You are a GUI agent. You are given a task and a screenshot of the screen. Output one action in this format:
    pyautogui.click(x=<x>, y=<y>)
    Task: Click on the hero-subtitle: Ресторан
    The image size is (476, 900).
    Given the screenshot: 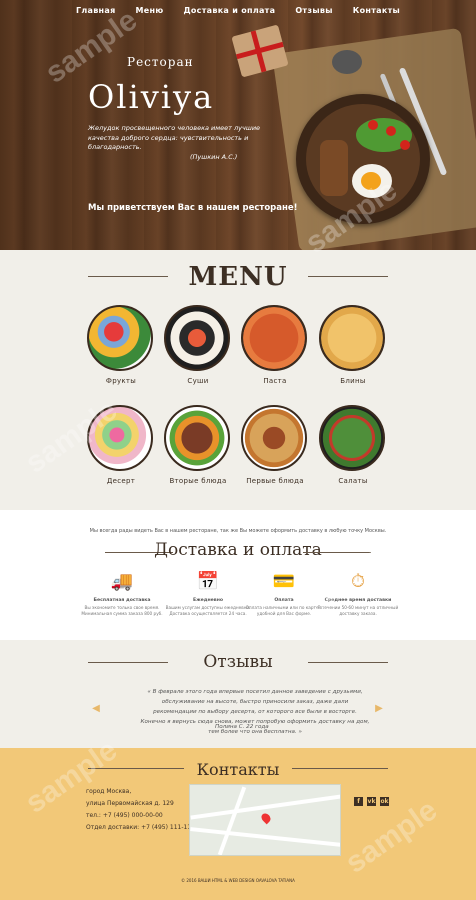 What is the action you would take?
    pyautogui.click(x=160, y=62)
    